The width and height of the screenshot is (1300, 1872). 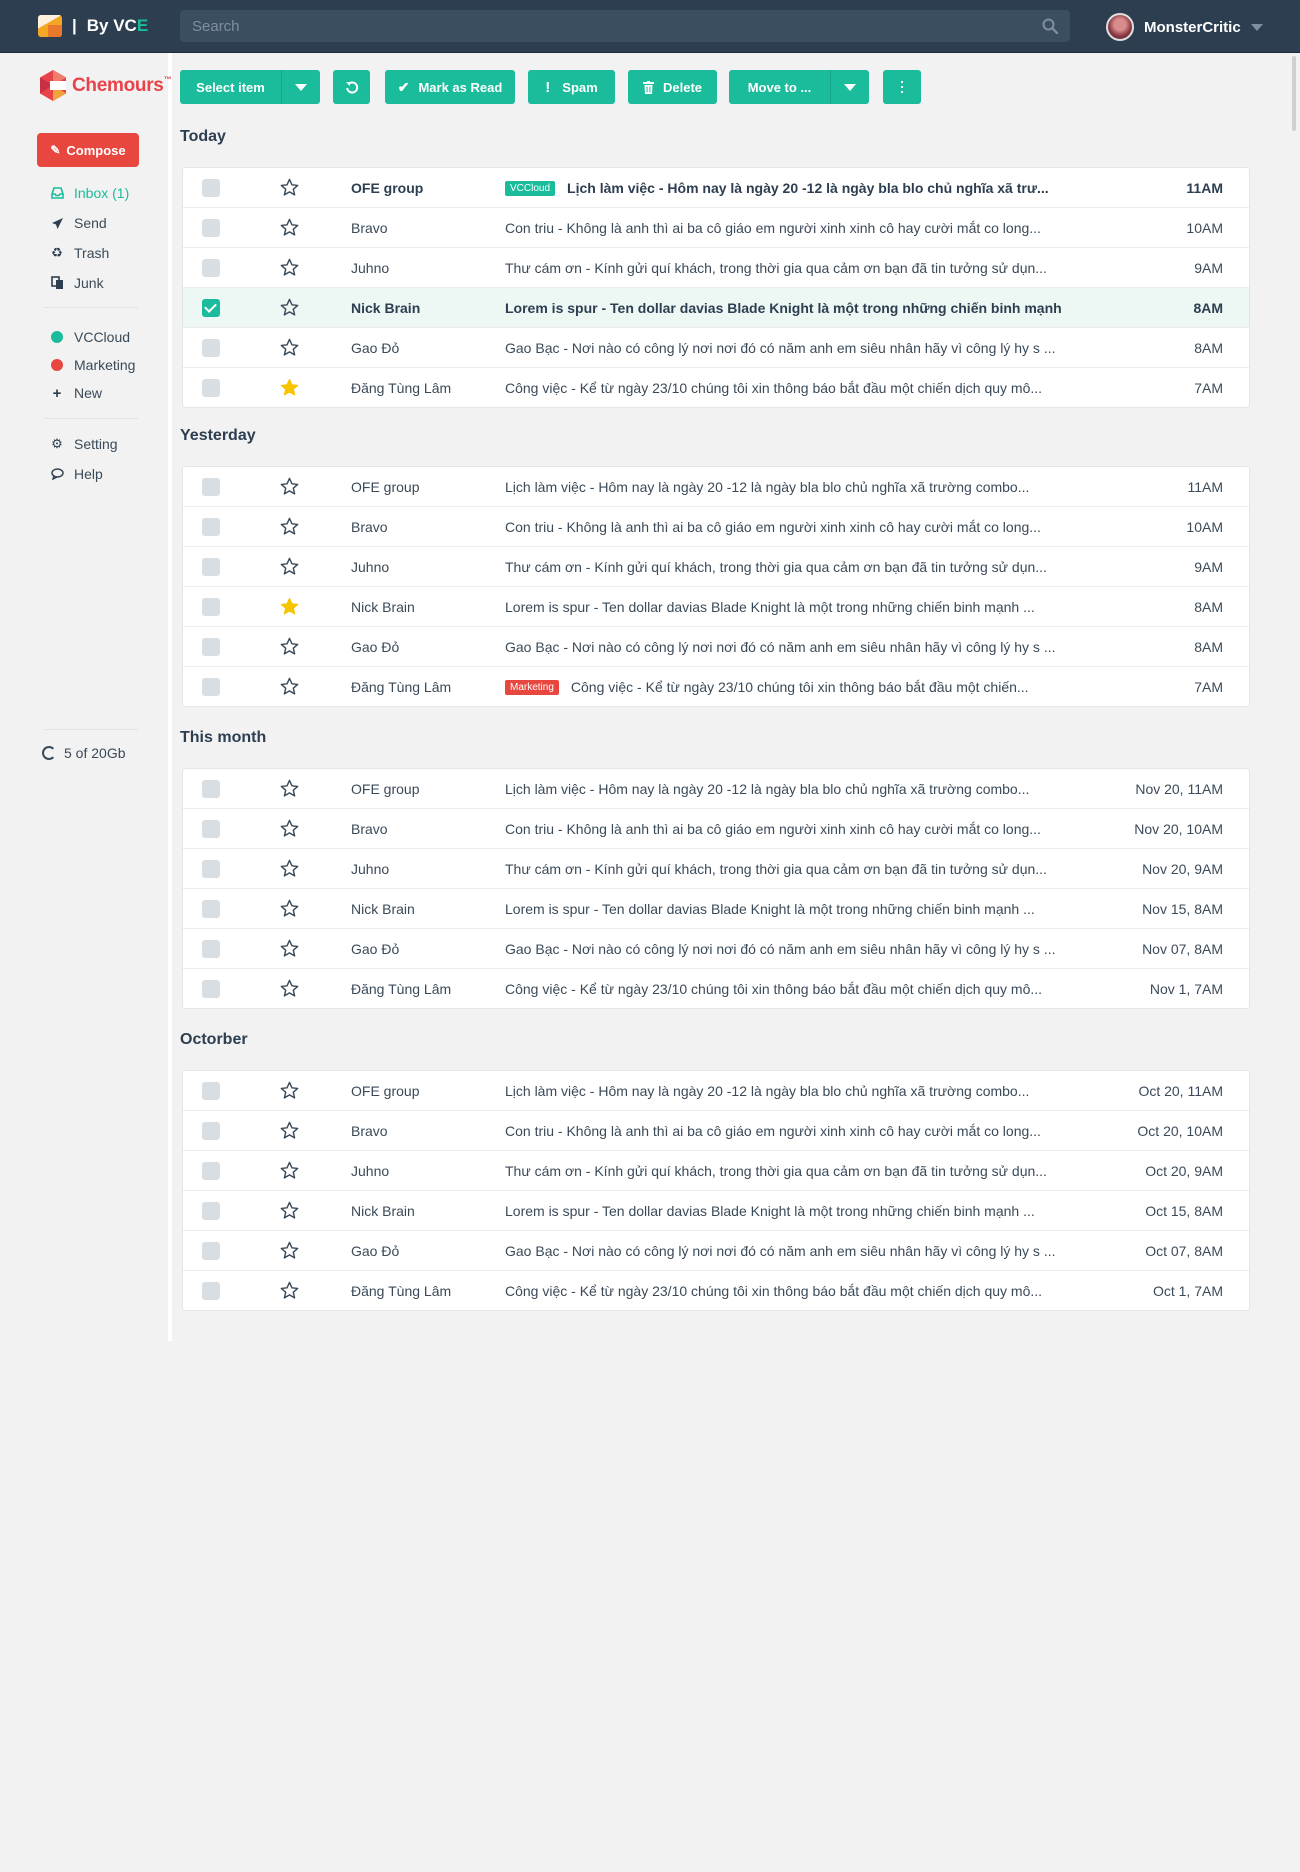 I want to click on sidebar-item-inbox: Inbox (1), so click(x=89, y=193).